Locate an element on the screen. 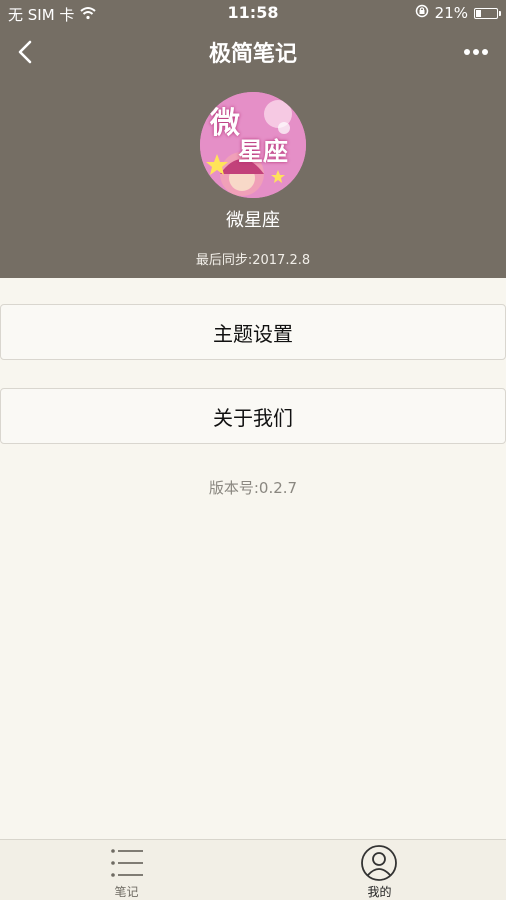 The image size is (506, 900). theme-settings-label: 主题设置 is located at coordinates (253, 333).